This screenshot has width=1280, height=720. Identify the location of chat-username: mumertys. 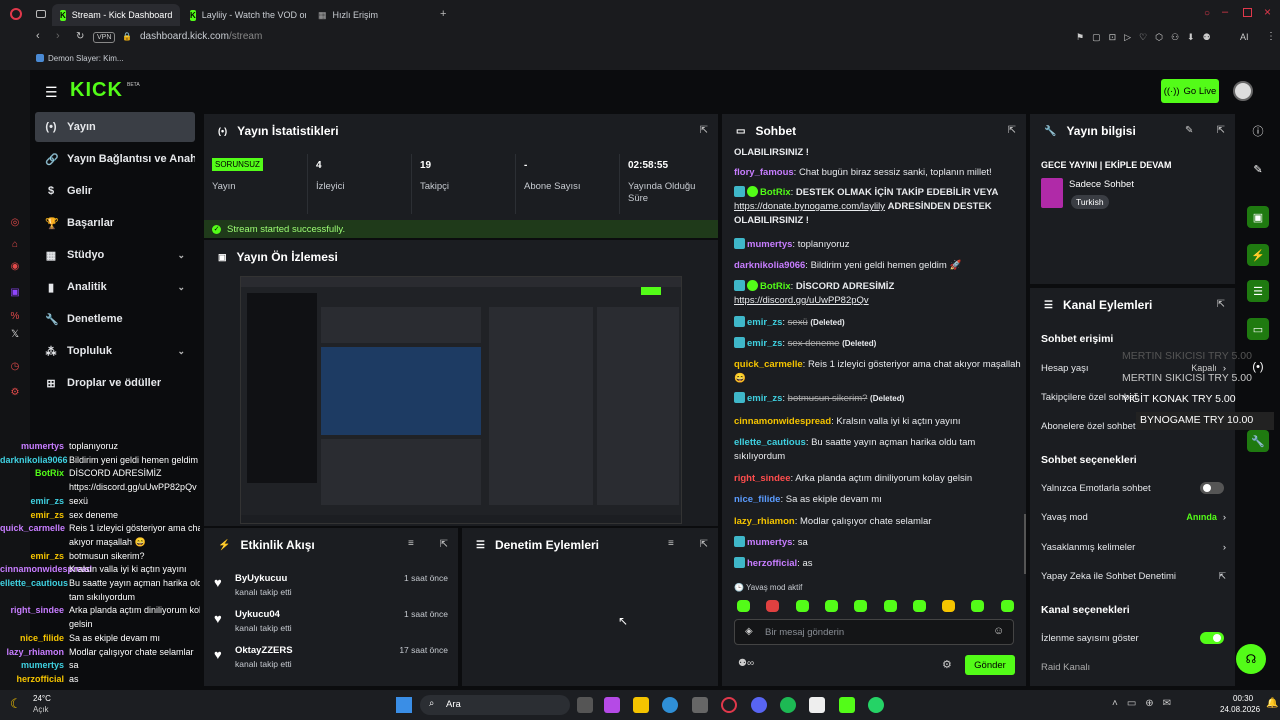
(769, 244).